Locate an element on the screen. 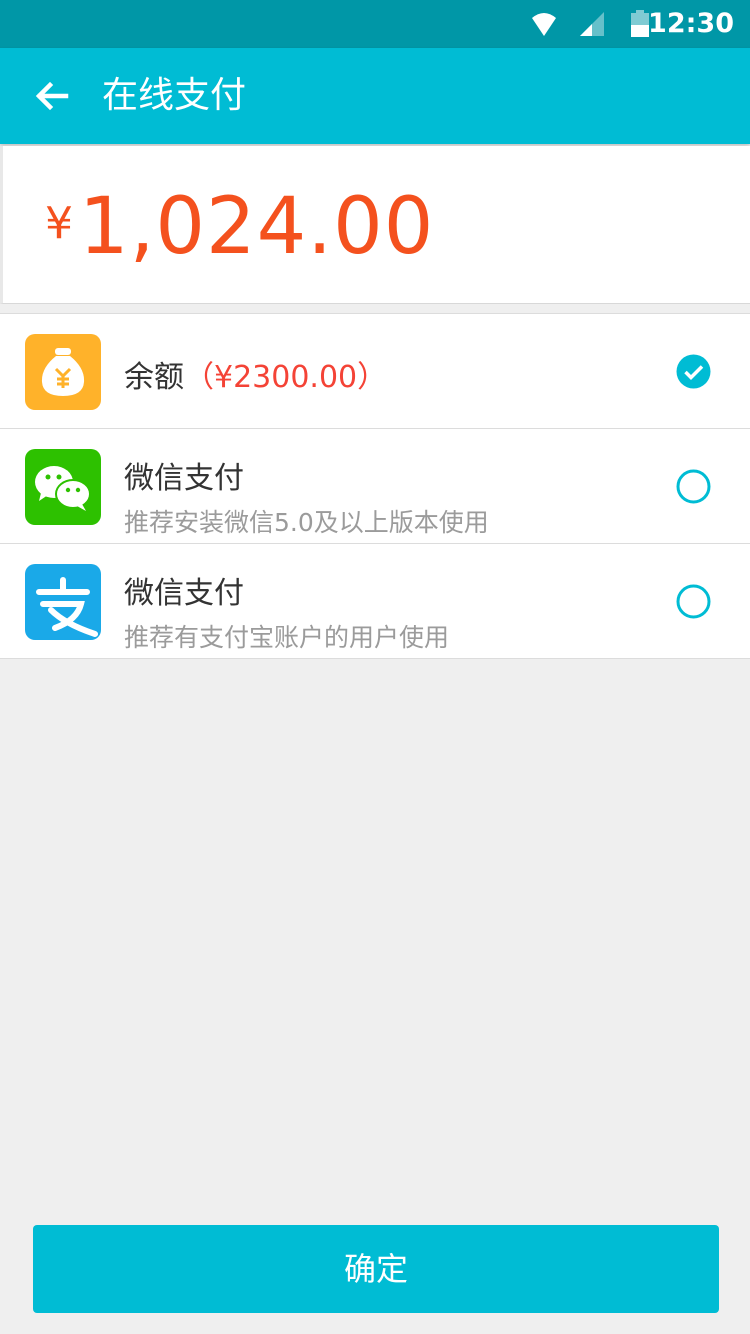 This screenshot has width=750, height=1334. arrow-back-icon is located at coordinates (52, 96).